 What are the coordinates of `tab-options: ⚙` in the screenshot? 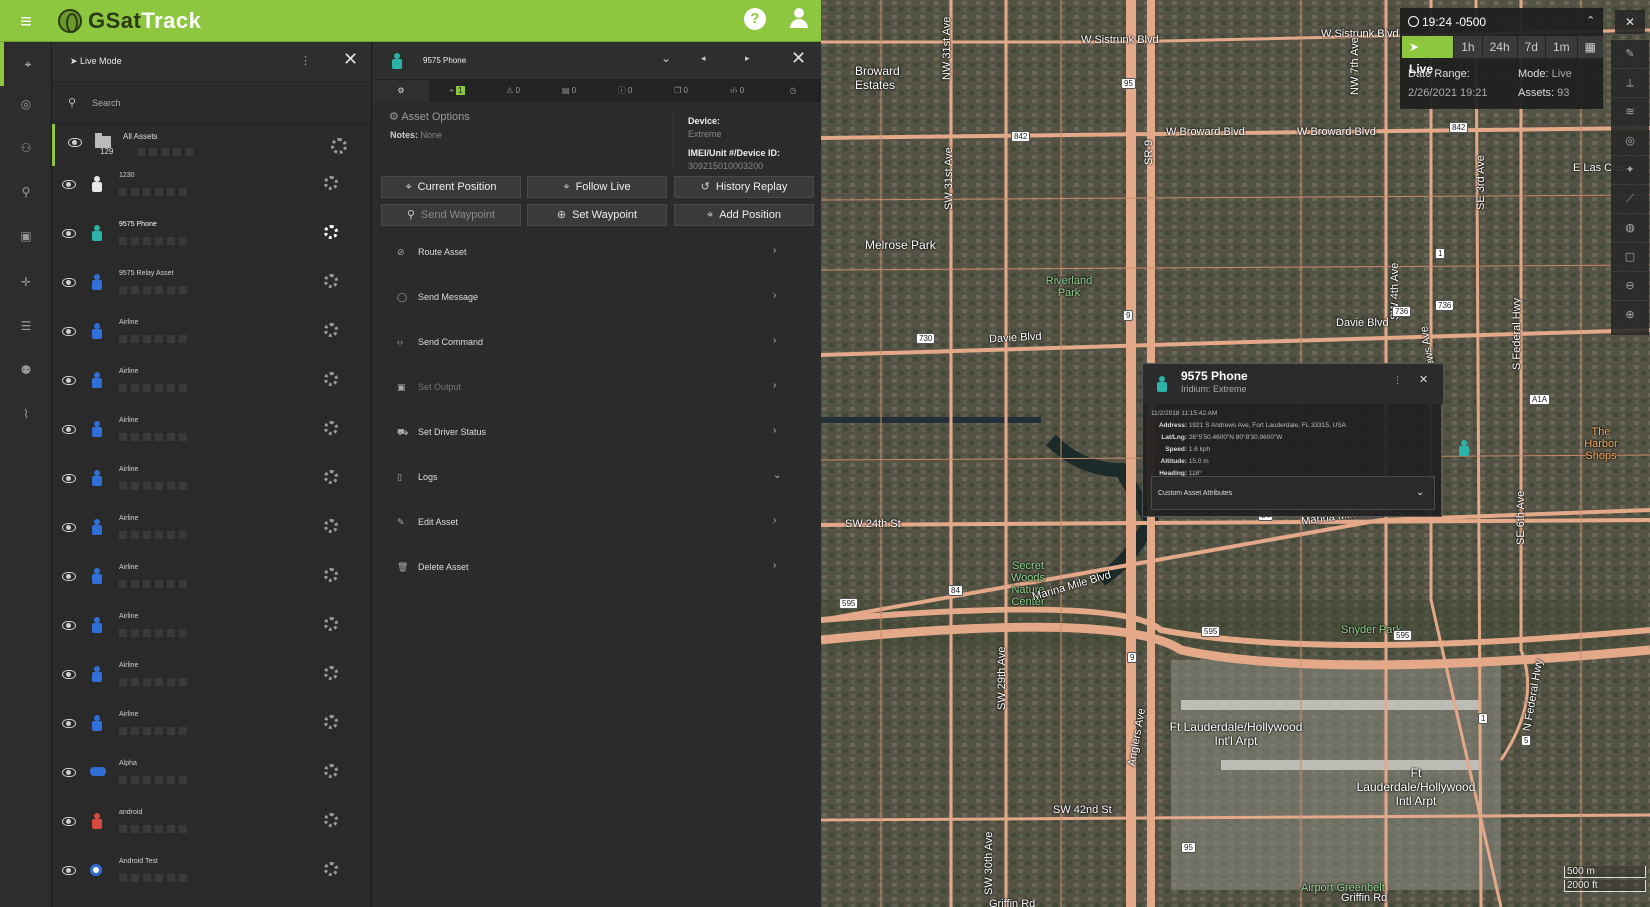 It's located at (401, 91).